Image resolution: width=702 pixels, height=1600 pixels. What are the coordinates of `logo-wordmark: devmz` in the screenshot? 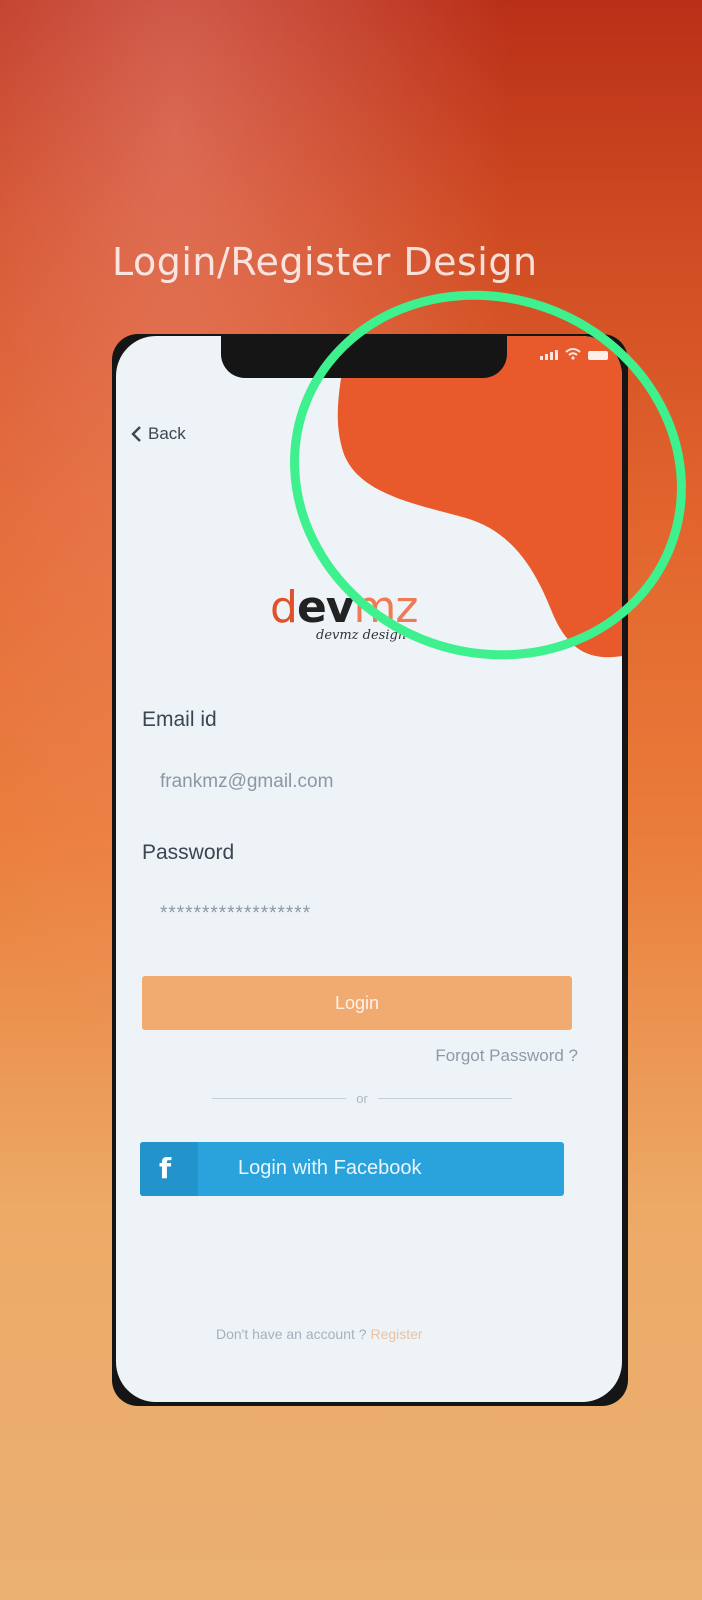 It's located at (344, 607).